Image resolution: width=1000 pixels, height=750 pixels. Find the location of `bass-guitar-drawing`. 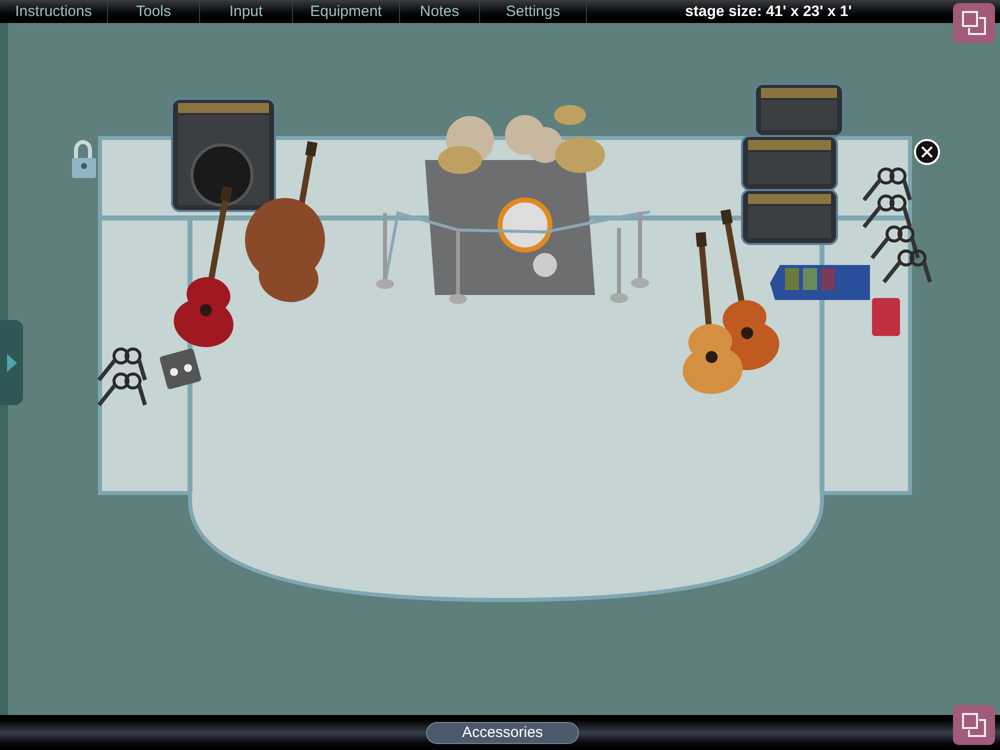

bass-guitar-drawing is located at coordinates (204, 267).